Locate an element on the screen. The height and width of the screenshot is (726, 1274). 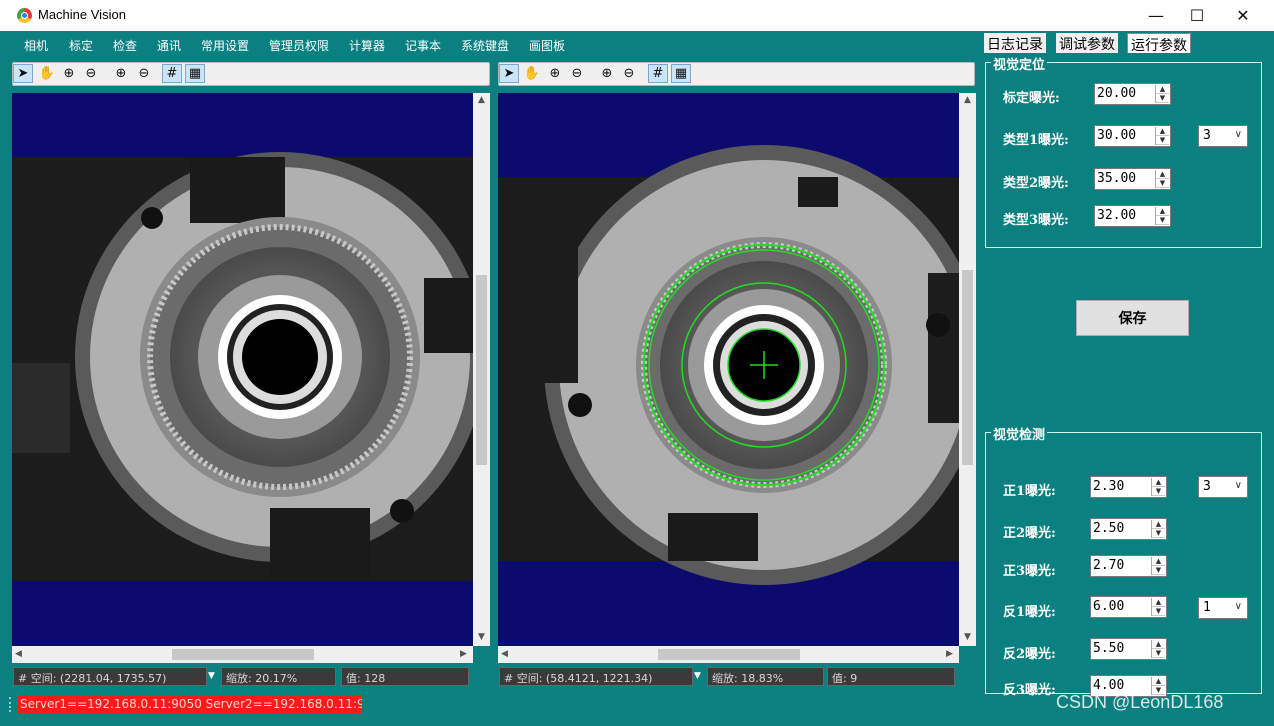
front1-select: 3 ∨ is located at coordinates (1223, 487).